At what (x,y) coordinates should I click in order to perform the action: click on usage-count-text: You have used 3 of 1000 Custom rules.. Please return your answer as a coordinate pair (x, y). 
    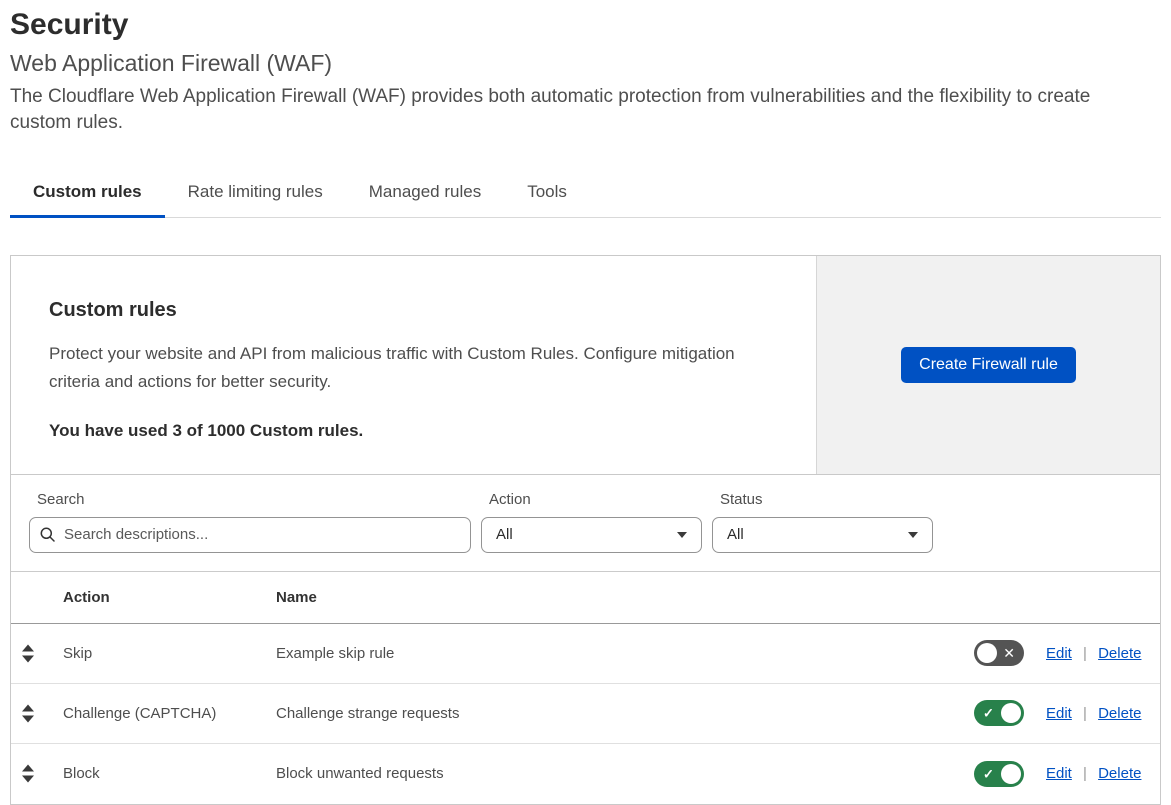
    Looking at the image, I should click on (206, 430).